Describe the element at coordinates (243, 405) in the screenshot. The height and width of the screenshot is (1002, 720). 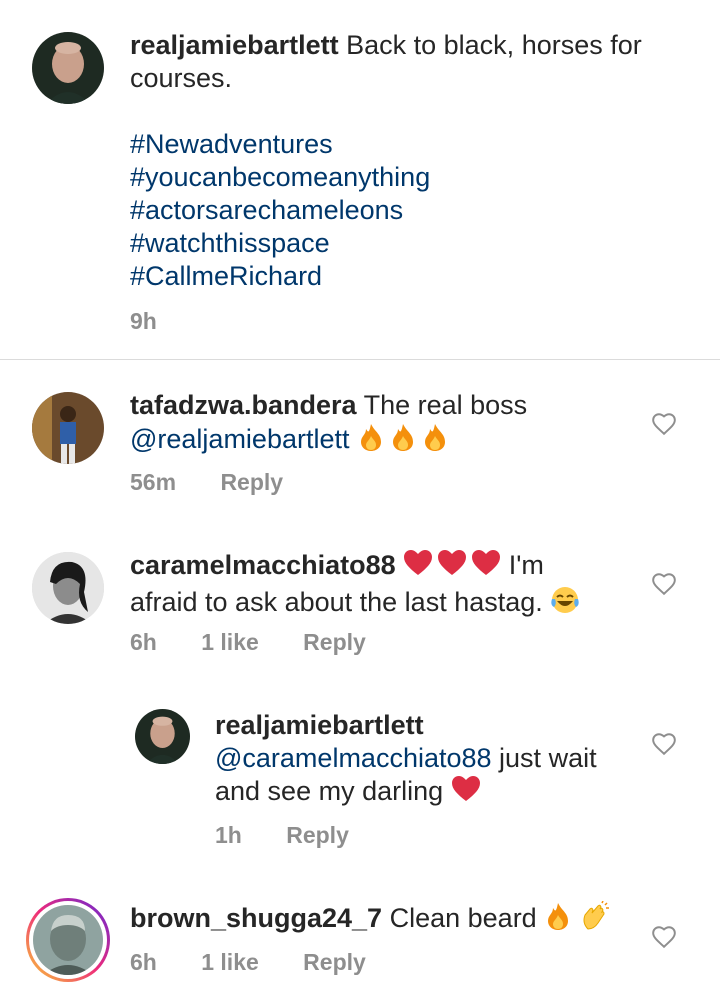
I see `comment-username: tafadzwa.bandera` at that location.